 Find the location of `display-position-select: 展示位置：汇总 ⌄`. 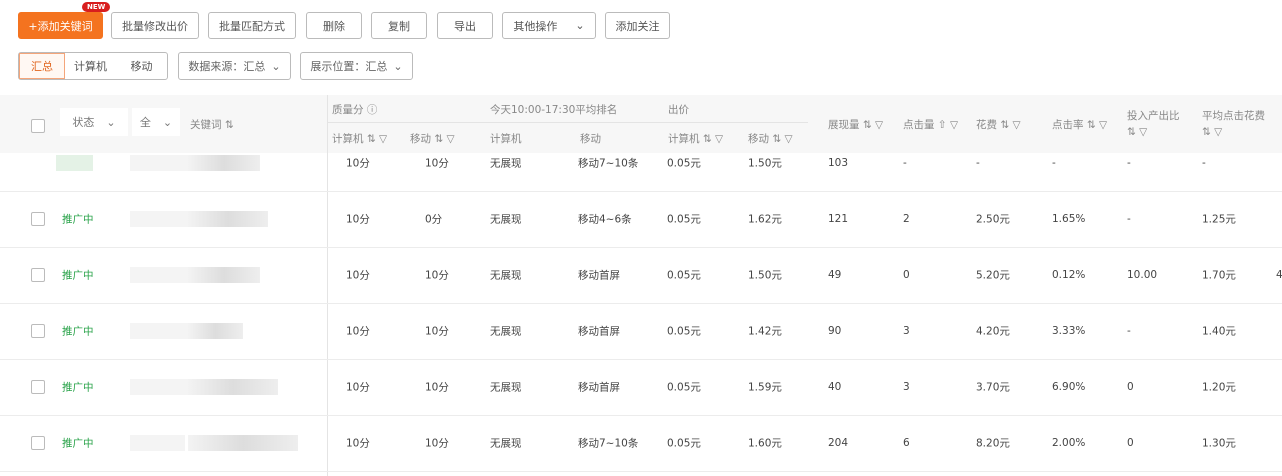

display-position-select: 展示位置：汇总 ⌄ is located at coordinates (356, 66).